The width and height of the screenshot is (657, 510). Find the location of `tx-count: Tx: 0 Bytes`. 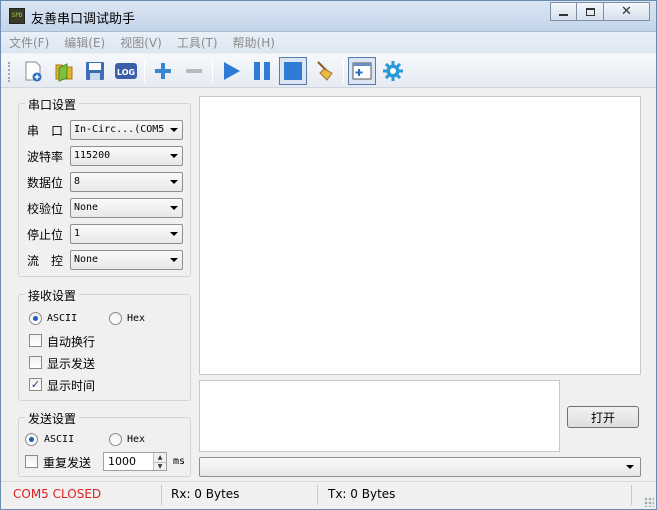

tx-count: Tx: 0 Bytes is located at coordinates (362, 494).